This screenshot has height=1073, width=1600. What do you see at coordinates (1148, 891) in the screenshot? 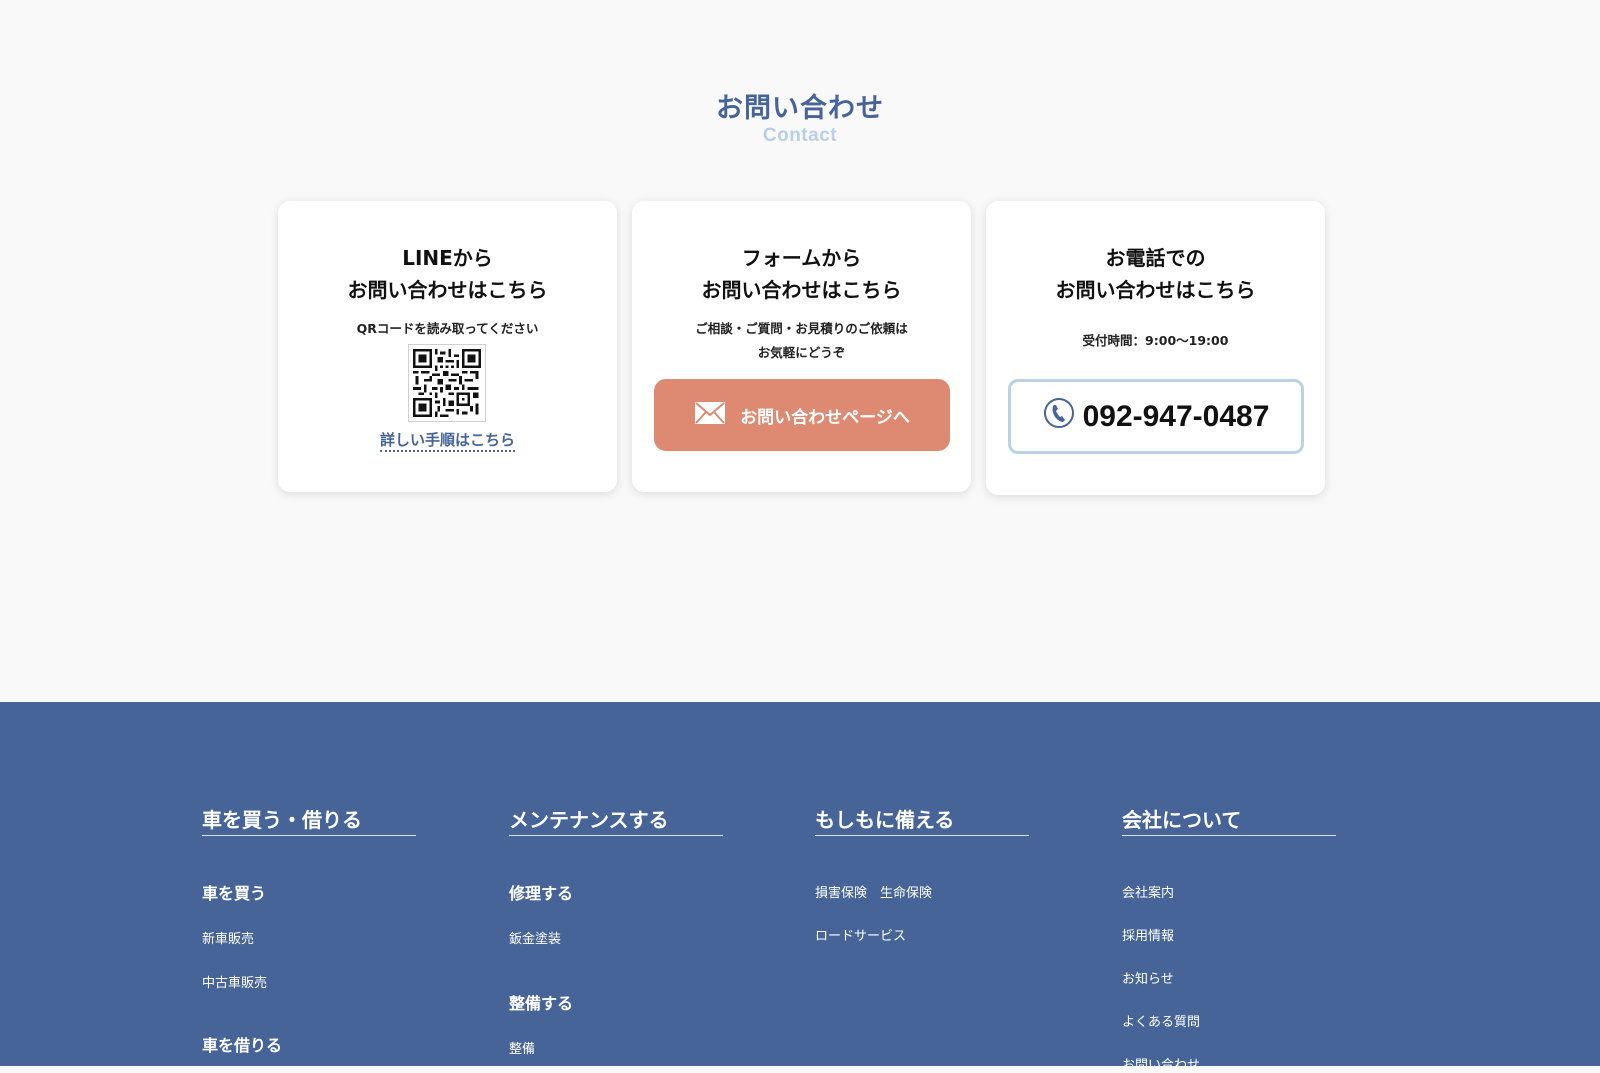
I see `footer-link-company-profile: 会社案内` at bounding box center [1148, 891].